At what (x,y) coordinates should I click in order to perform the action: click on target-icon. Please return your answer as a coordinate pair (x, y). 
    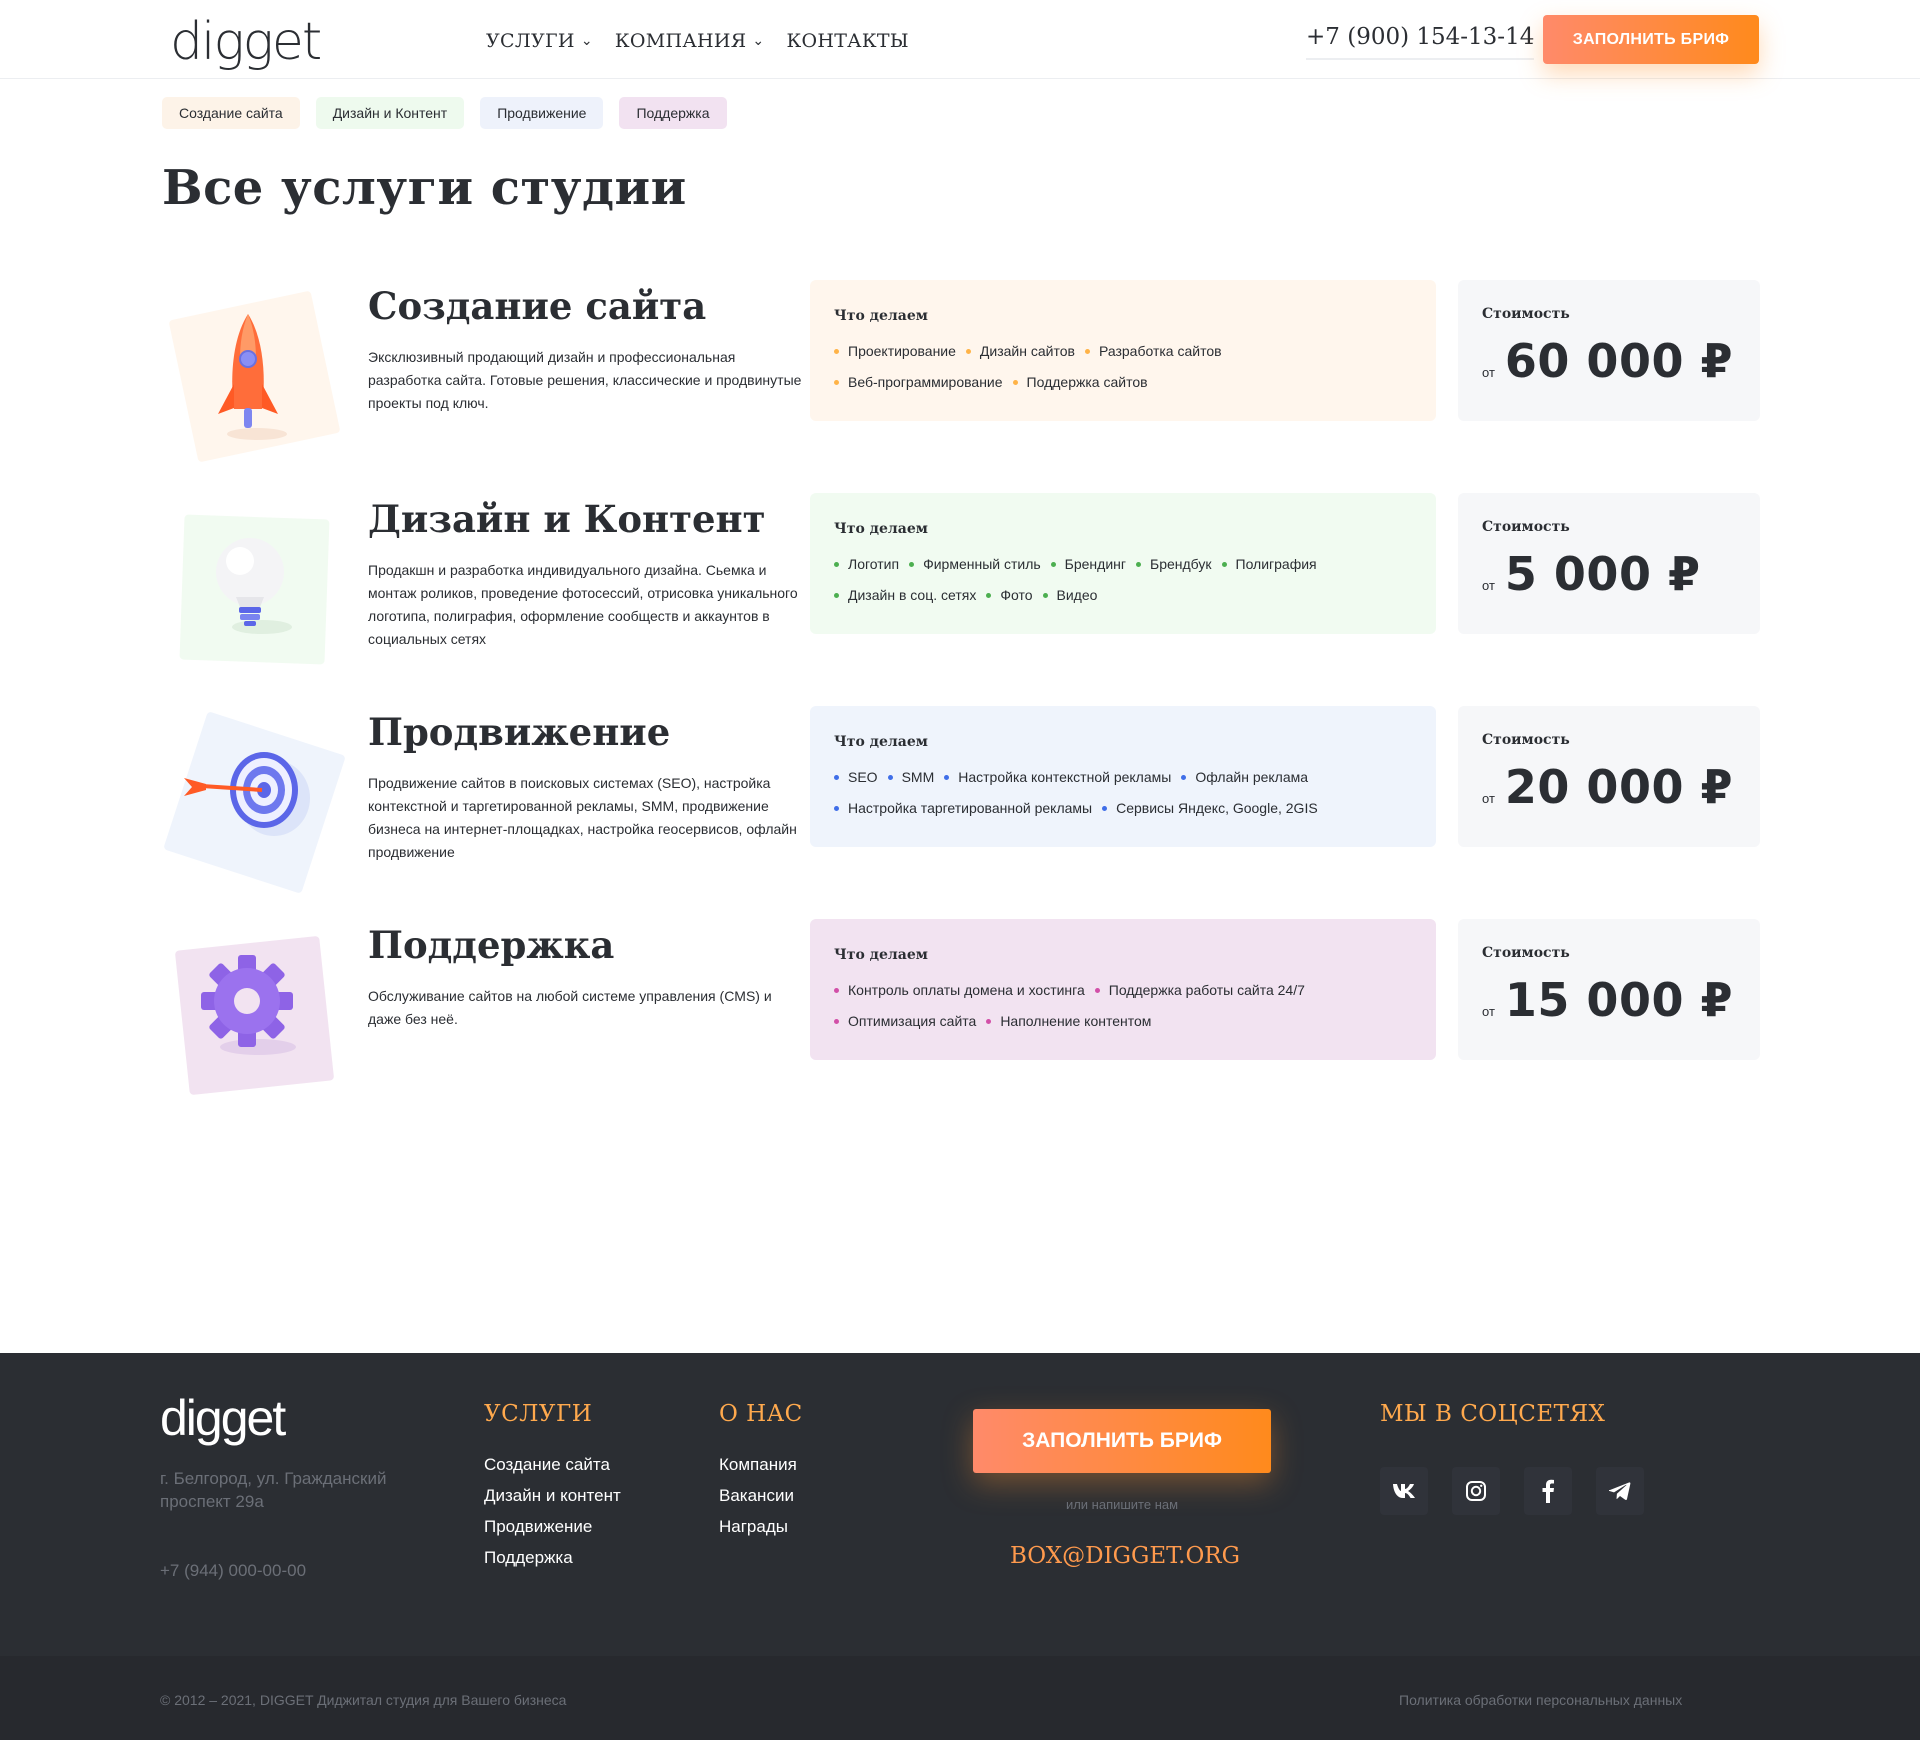
    Looking at the image, I should click on (247, 794).